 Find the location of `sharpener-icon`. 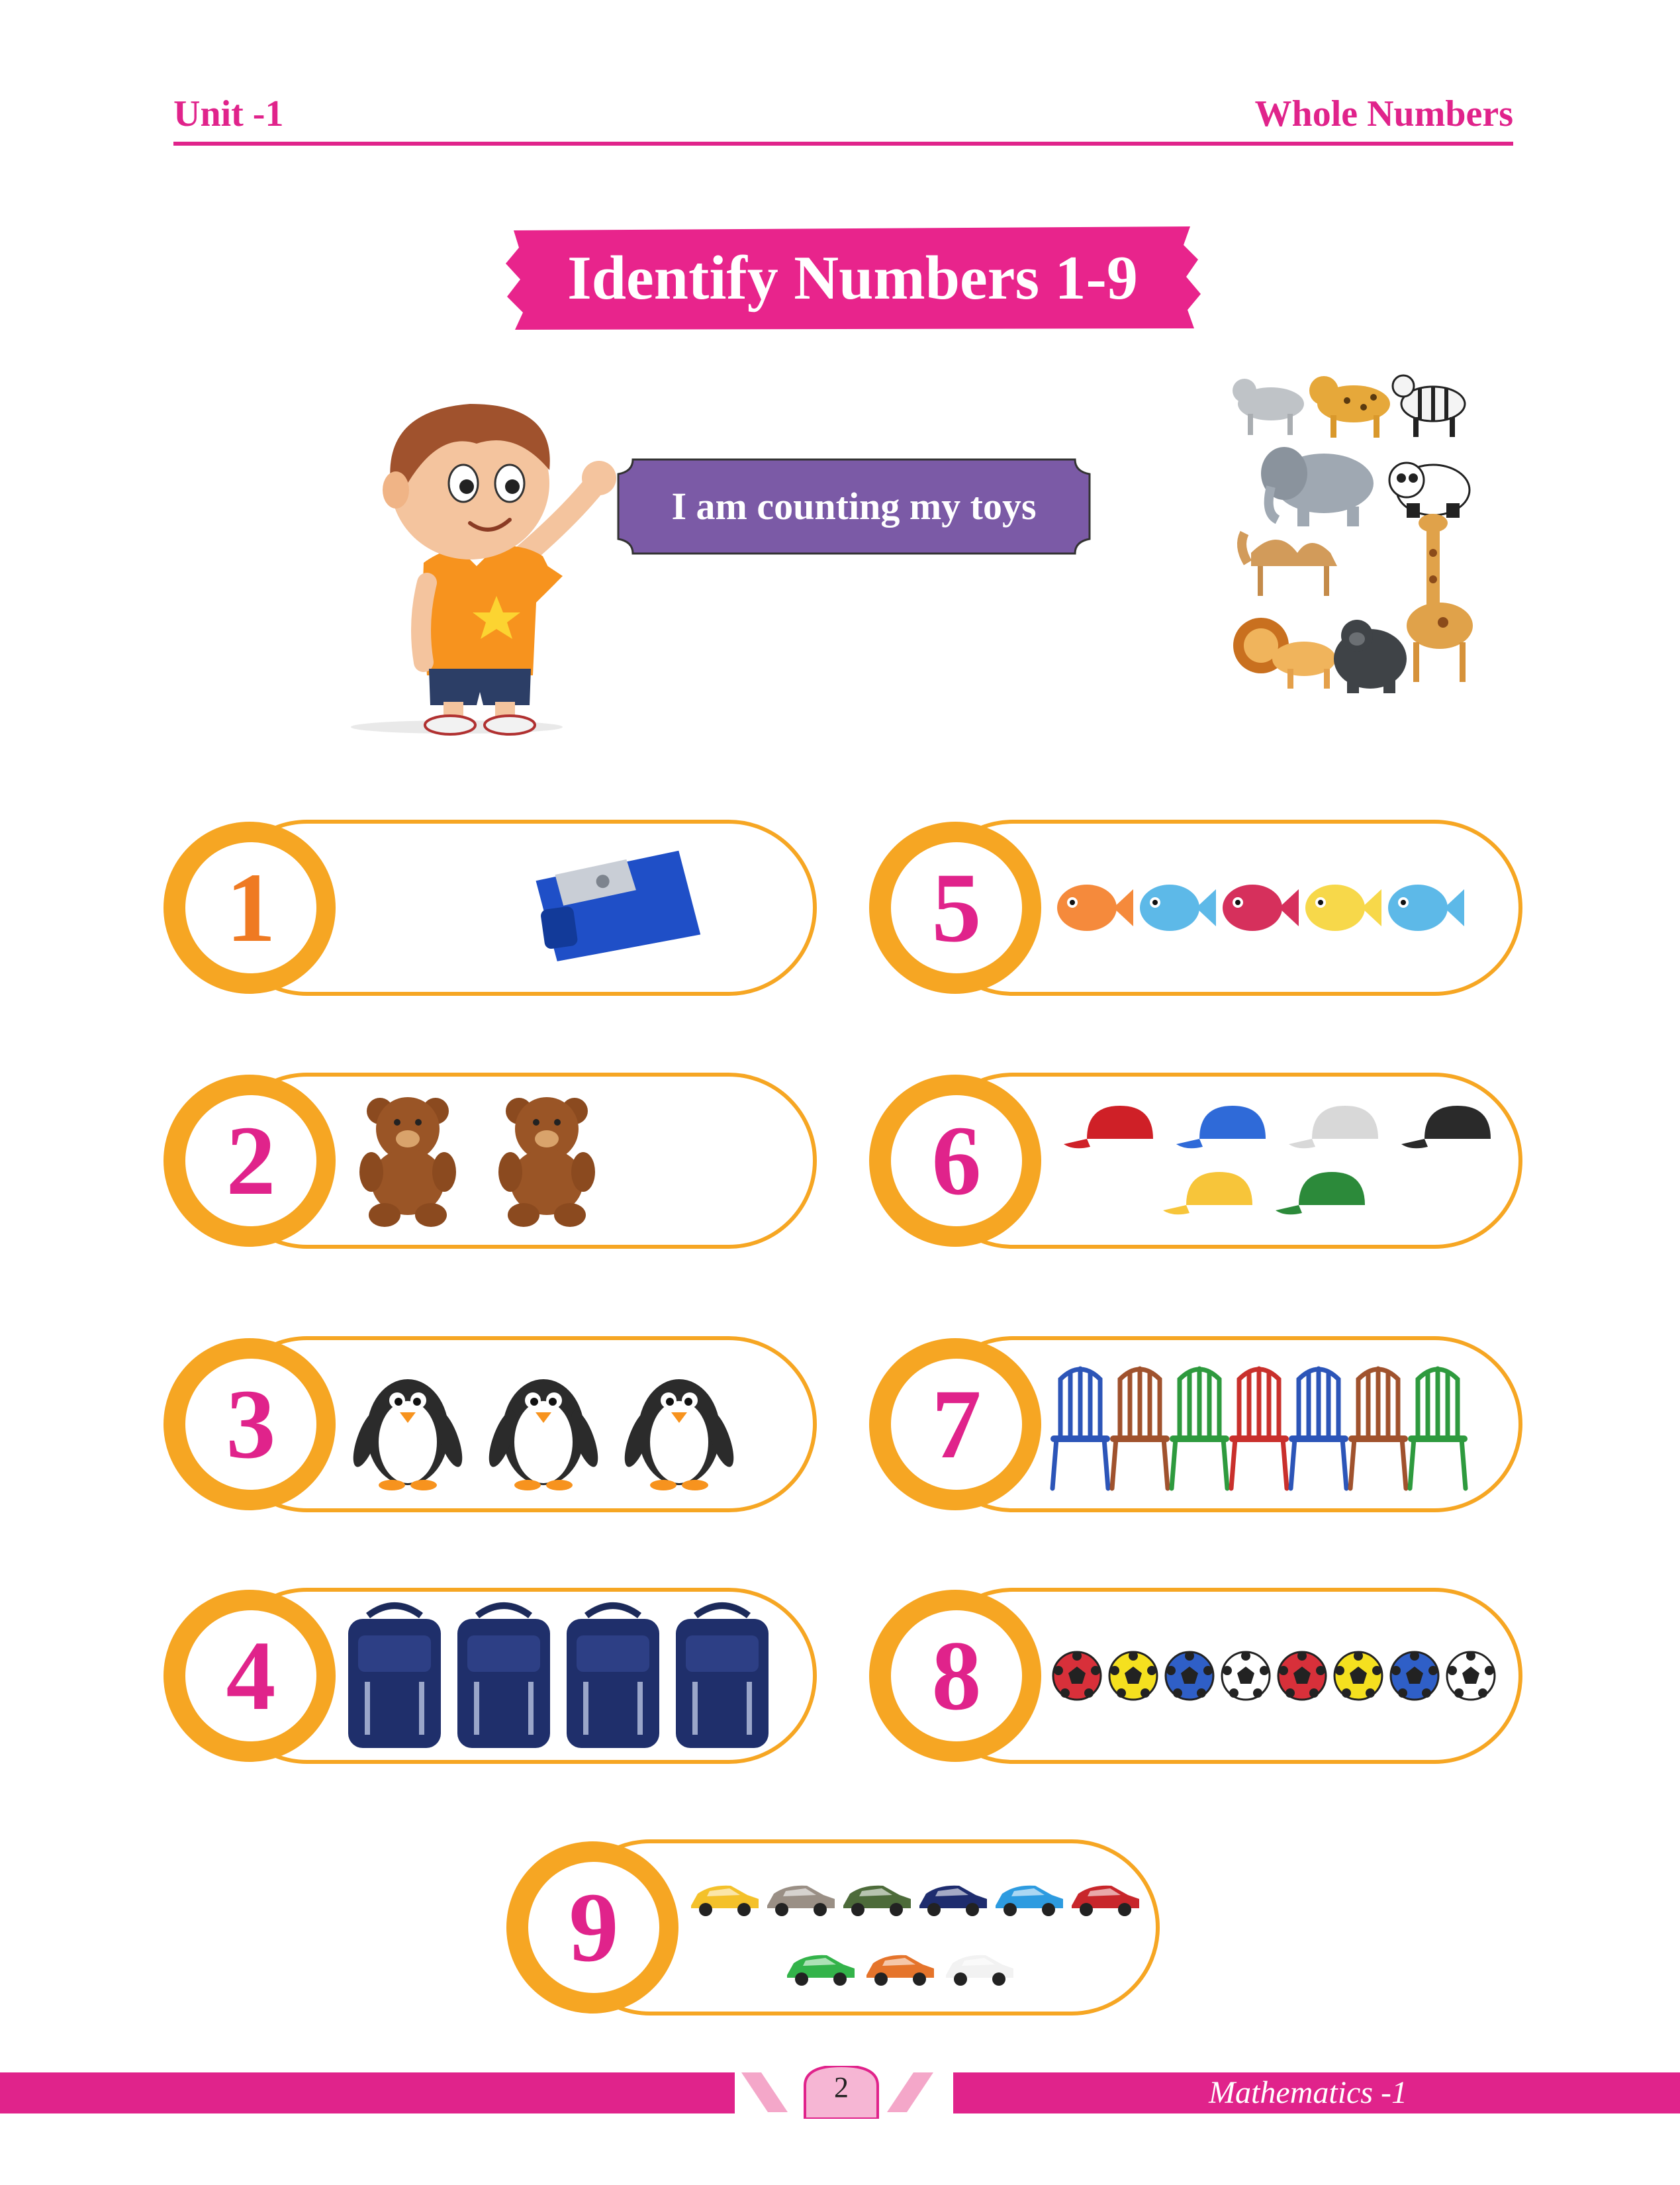

sharpener-icon is located at coordinates (618, 906).